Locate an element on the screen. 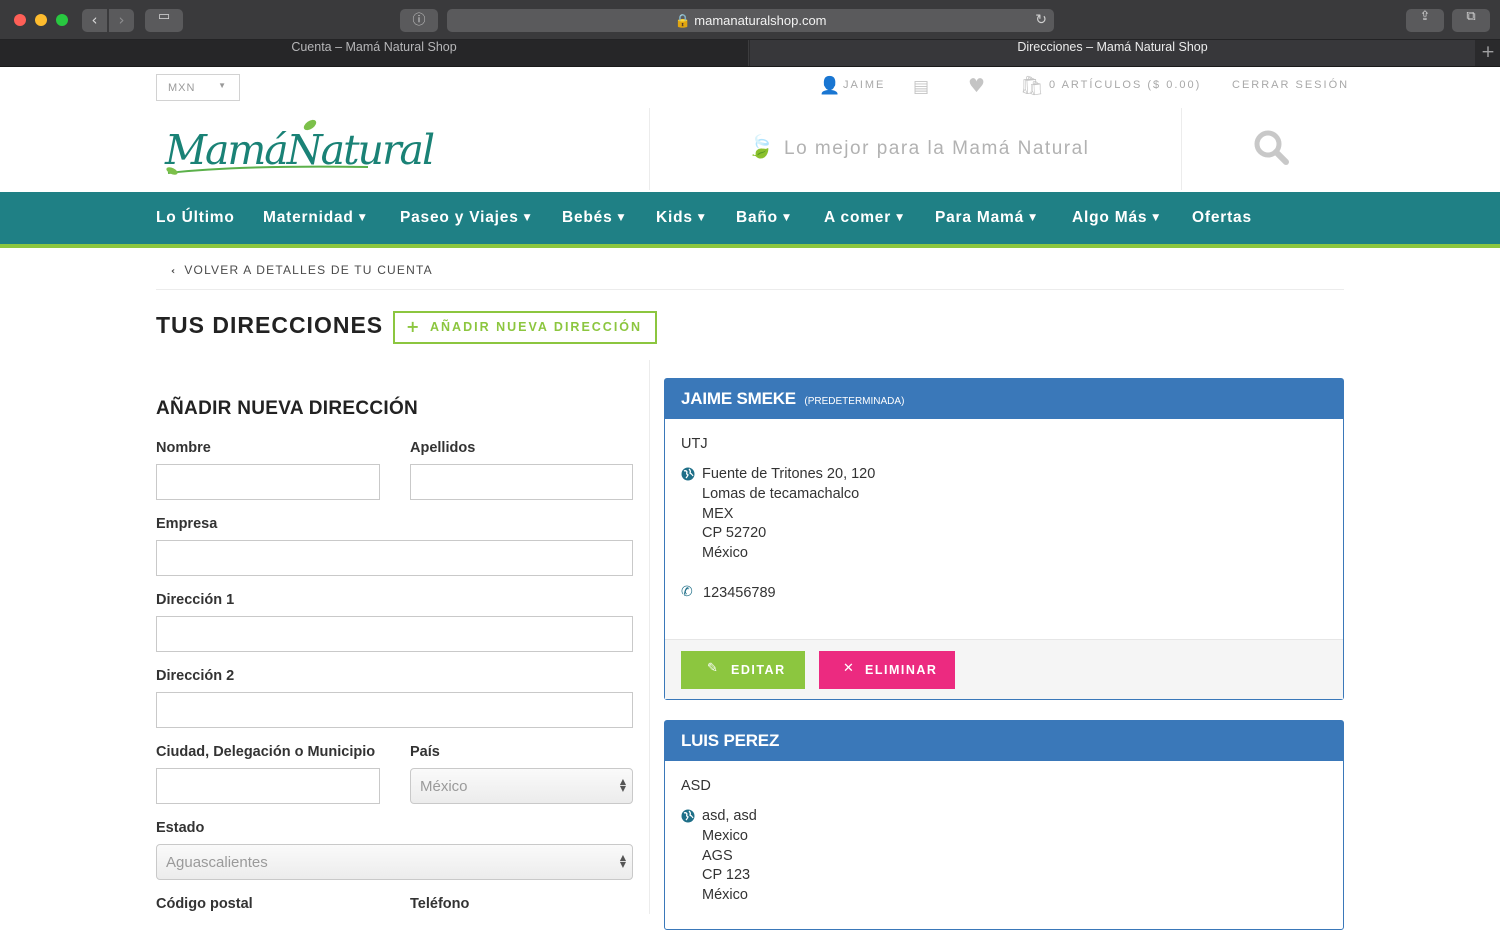 Image resolution: width=1500 pixels, height=930 pixels. currency-select: MXN ▼ is located at coordinates (198, 87).